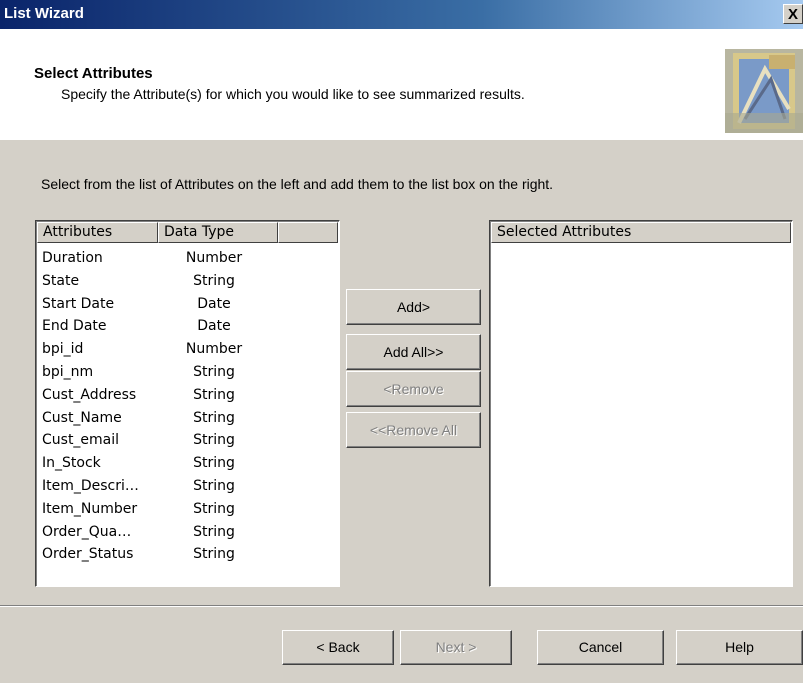  I want to click on add-all-button: Add All>>, so click(413, 352).